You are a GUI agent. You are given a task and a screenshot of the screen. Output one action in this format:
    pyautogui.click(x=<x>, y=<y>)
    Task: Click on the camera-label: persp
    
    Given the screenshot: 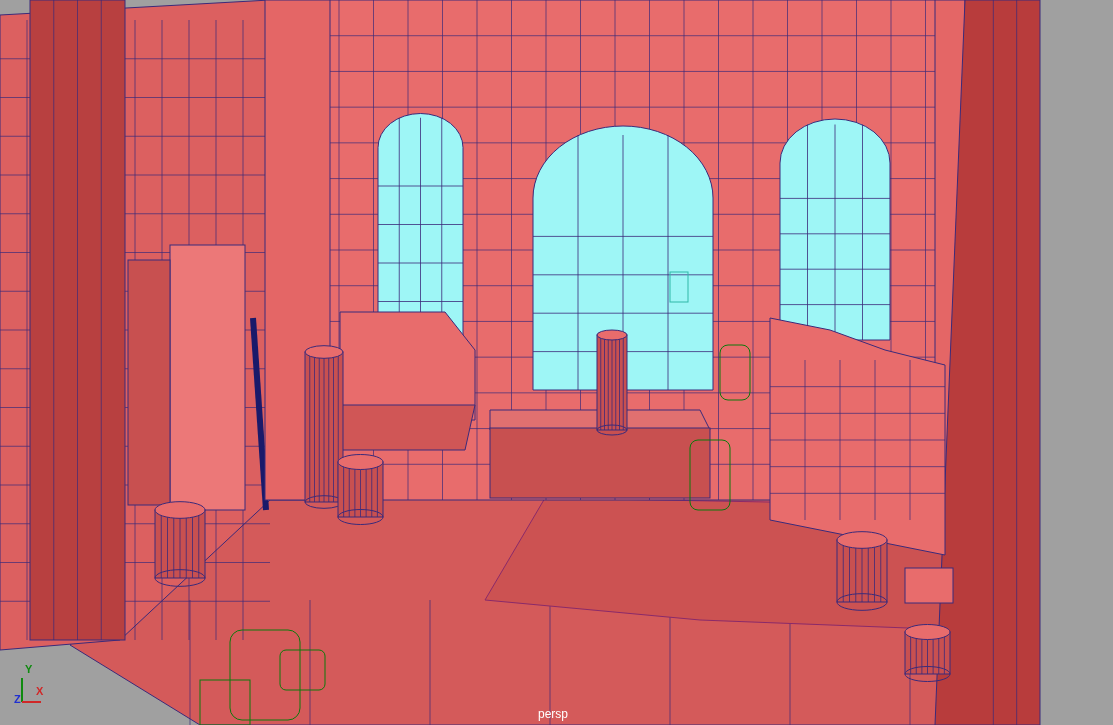 What is the action you would take?
    pyautogui.click(x=553, y=714)
    